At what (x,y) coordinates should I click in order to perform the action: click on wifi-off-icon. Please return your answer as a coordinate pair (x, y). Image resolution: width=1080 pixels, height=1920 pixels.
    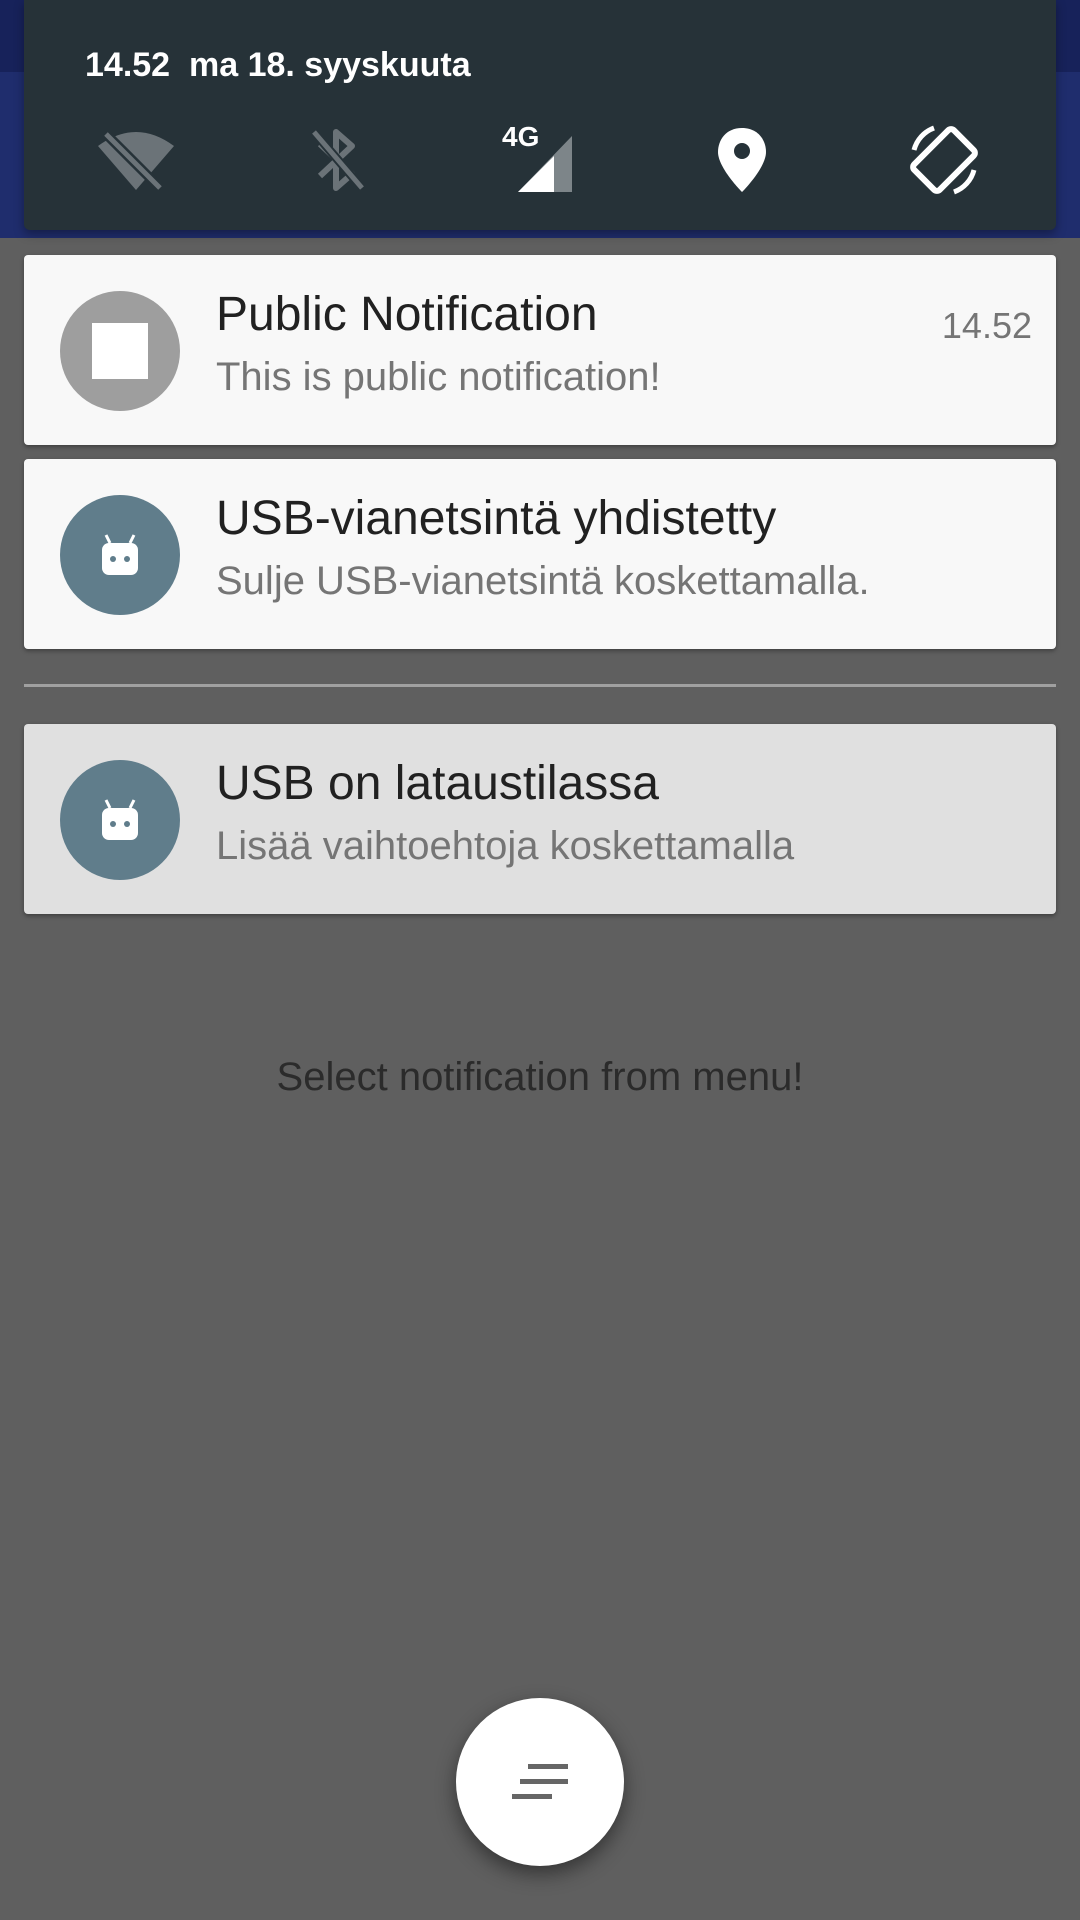
    Looking at the image, I should click on (136, 161).